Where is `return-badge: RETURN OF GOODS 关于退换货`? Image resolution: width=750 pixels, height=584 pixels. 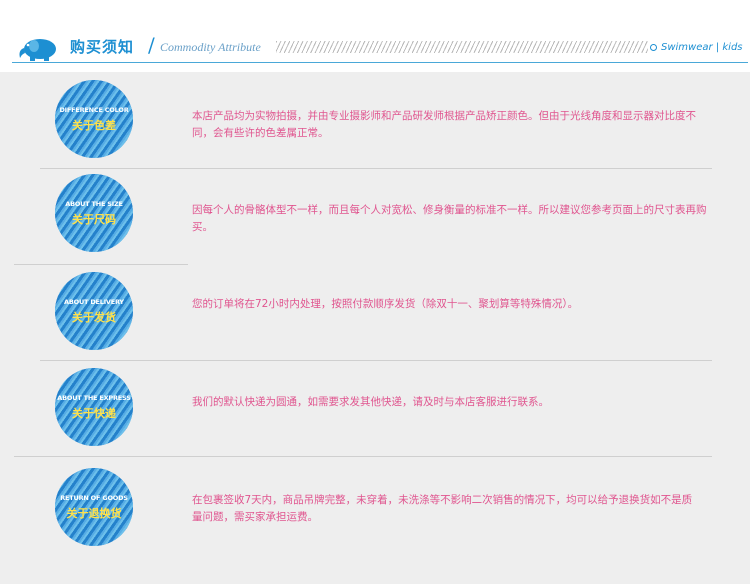 return-badge: RETURN OF GOODS 关于退换货 is located at coordinates (94, 507).